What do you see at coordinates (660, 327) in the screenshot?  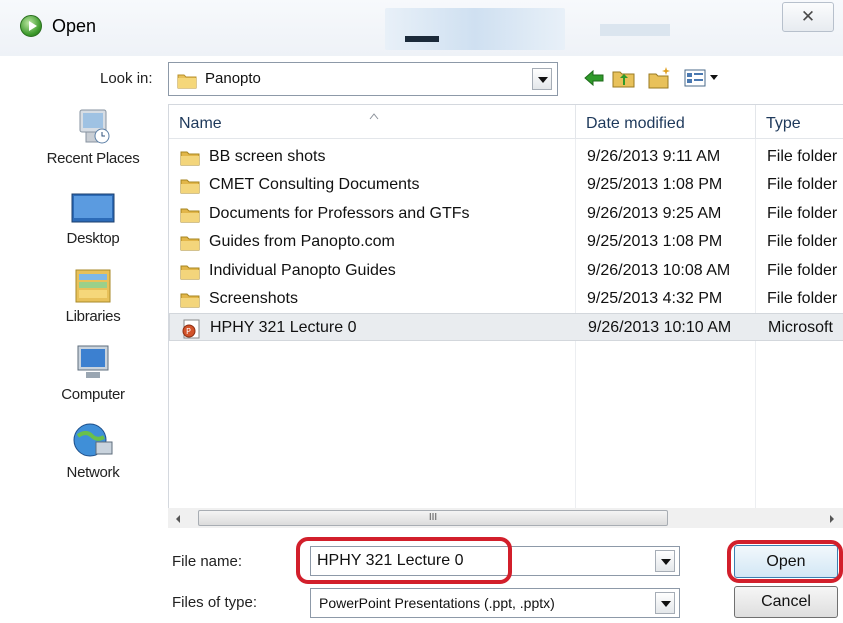 I see `file-date: 9/26/2013 10:10 AM` at bounding box center [660, 327].